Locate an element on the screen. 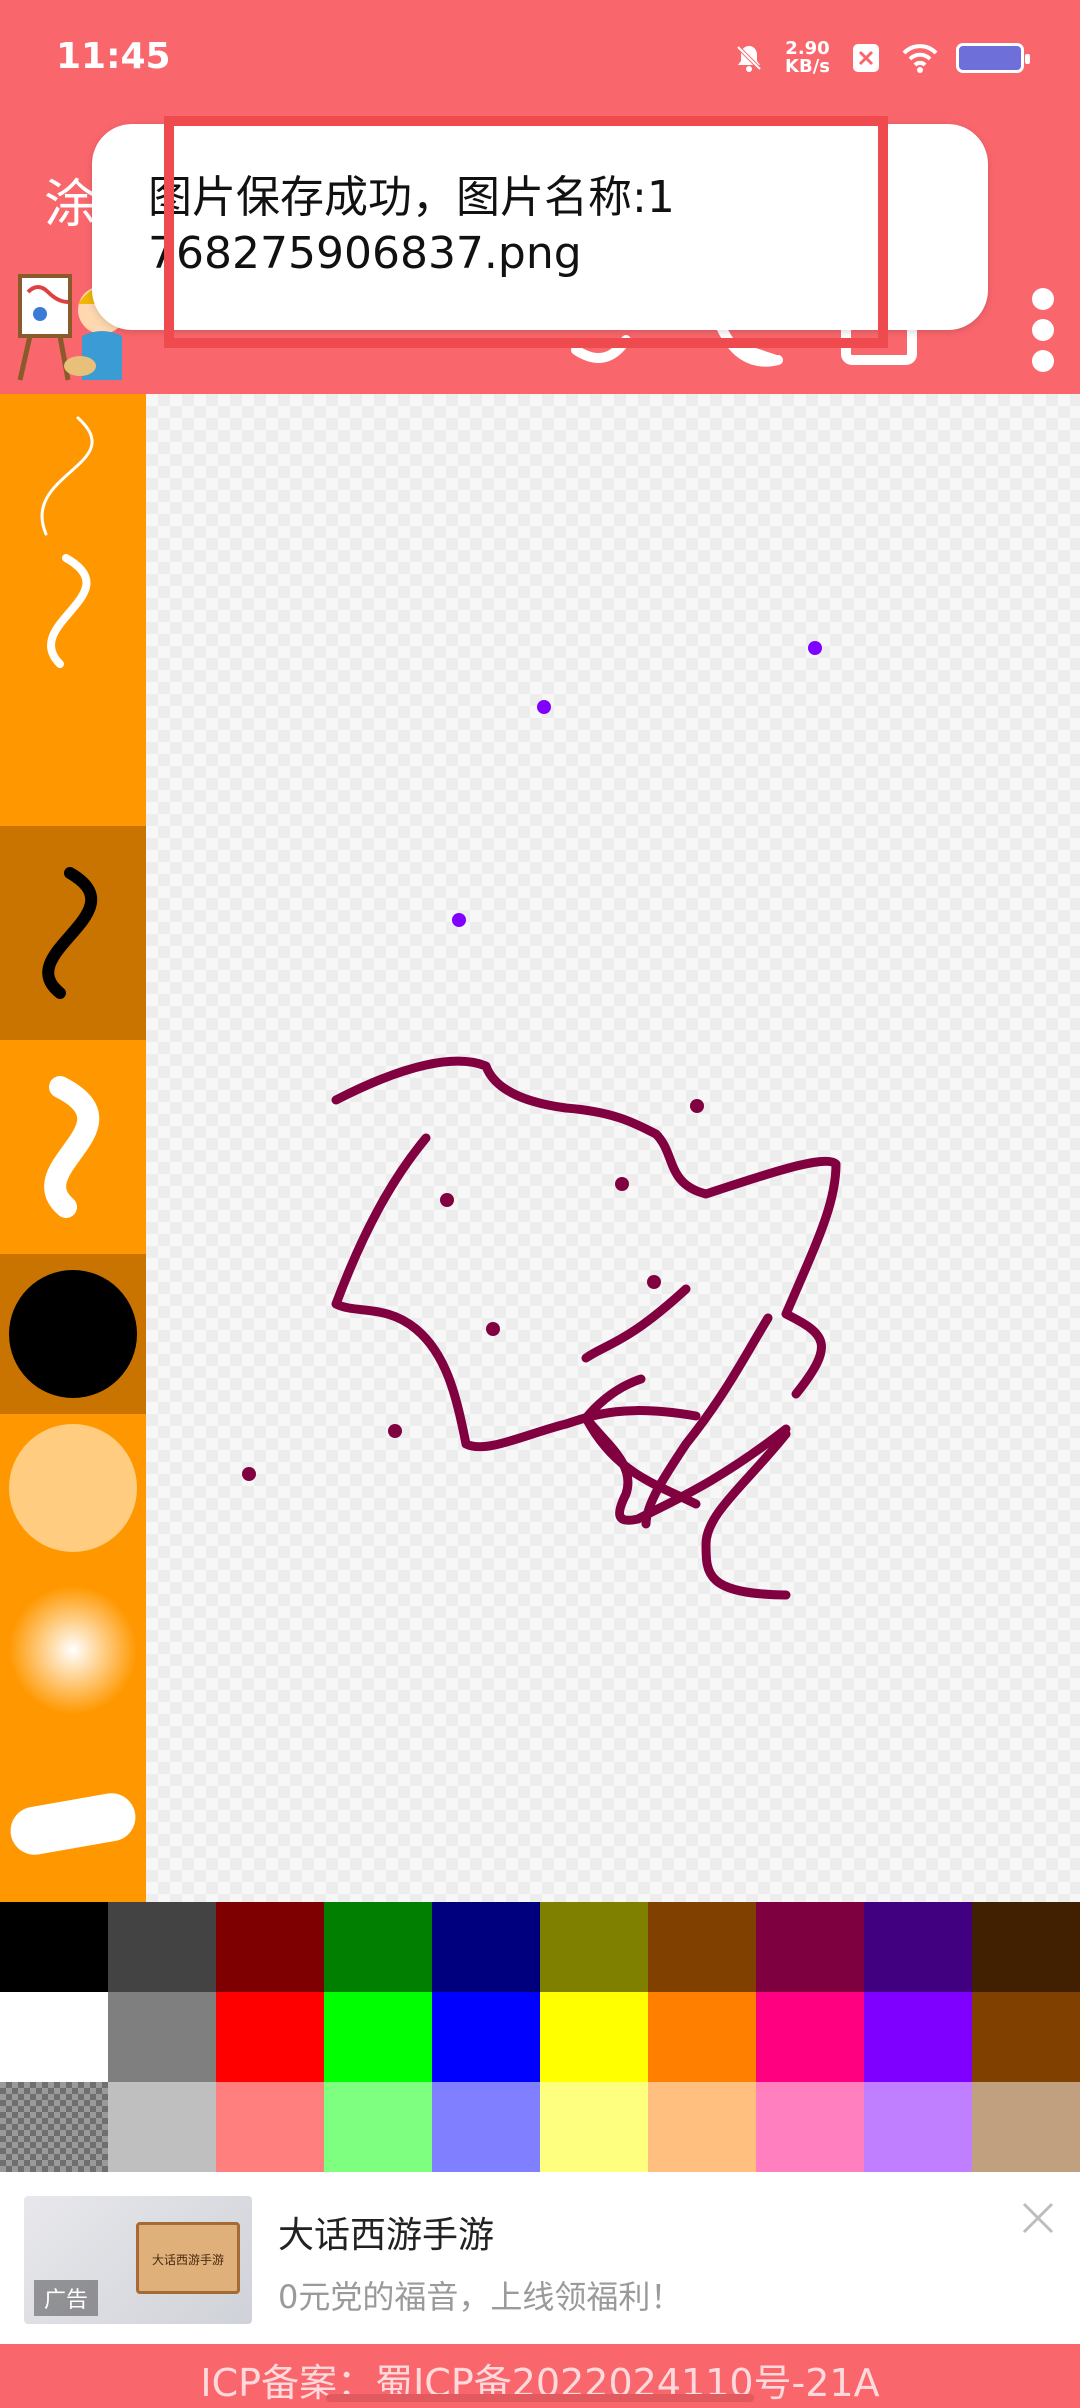  close-icon is located at coordinates (1038, 2218).